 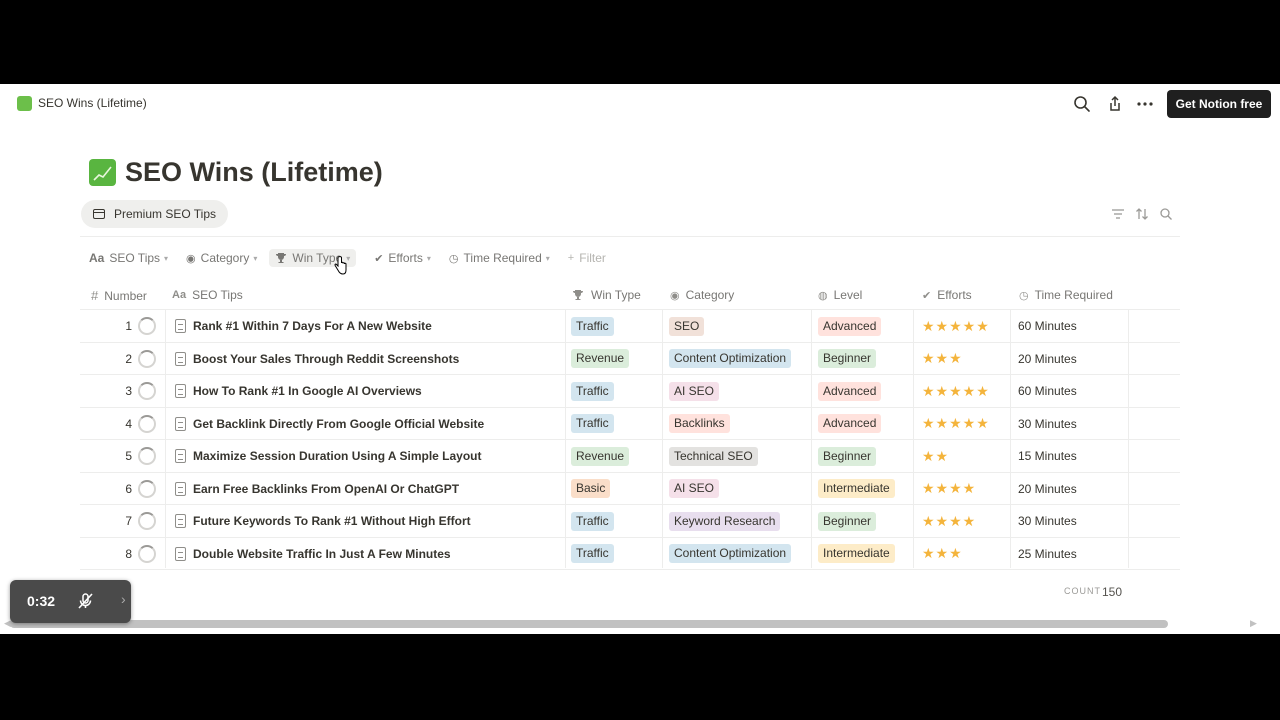 I want to click on column-number: # Number, so click(x=119, y=295).